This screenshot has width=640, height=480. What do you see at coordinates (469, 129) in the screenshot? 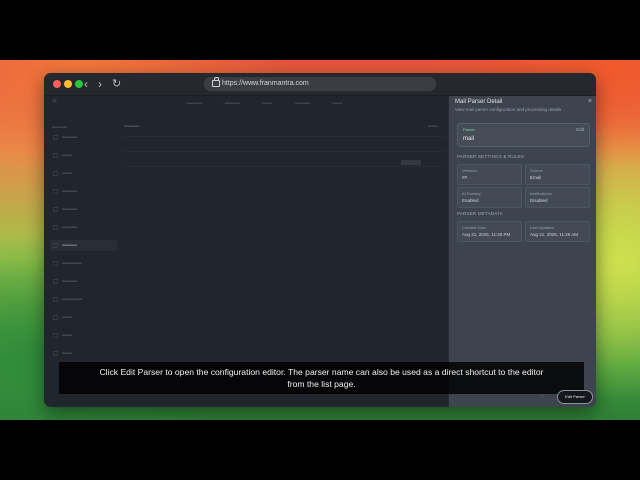
I see `parser-type-badge: Parser` at bounding box center [469, 129].